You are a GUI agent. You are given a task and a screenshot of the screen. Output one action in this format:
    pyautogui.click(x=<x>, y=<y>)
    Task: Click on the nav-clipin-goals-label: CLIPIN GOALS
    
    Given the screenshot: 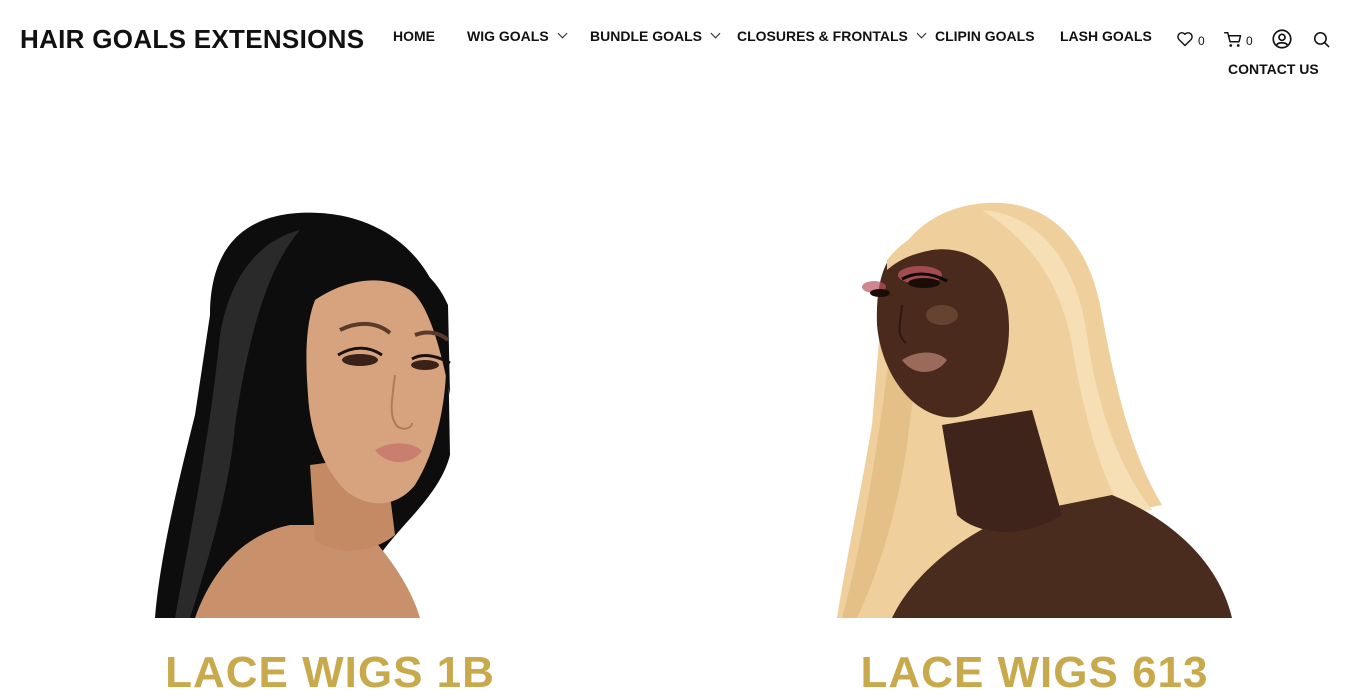 What is the action you would take?
    pyautogui.click(x=985, y=36)
    